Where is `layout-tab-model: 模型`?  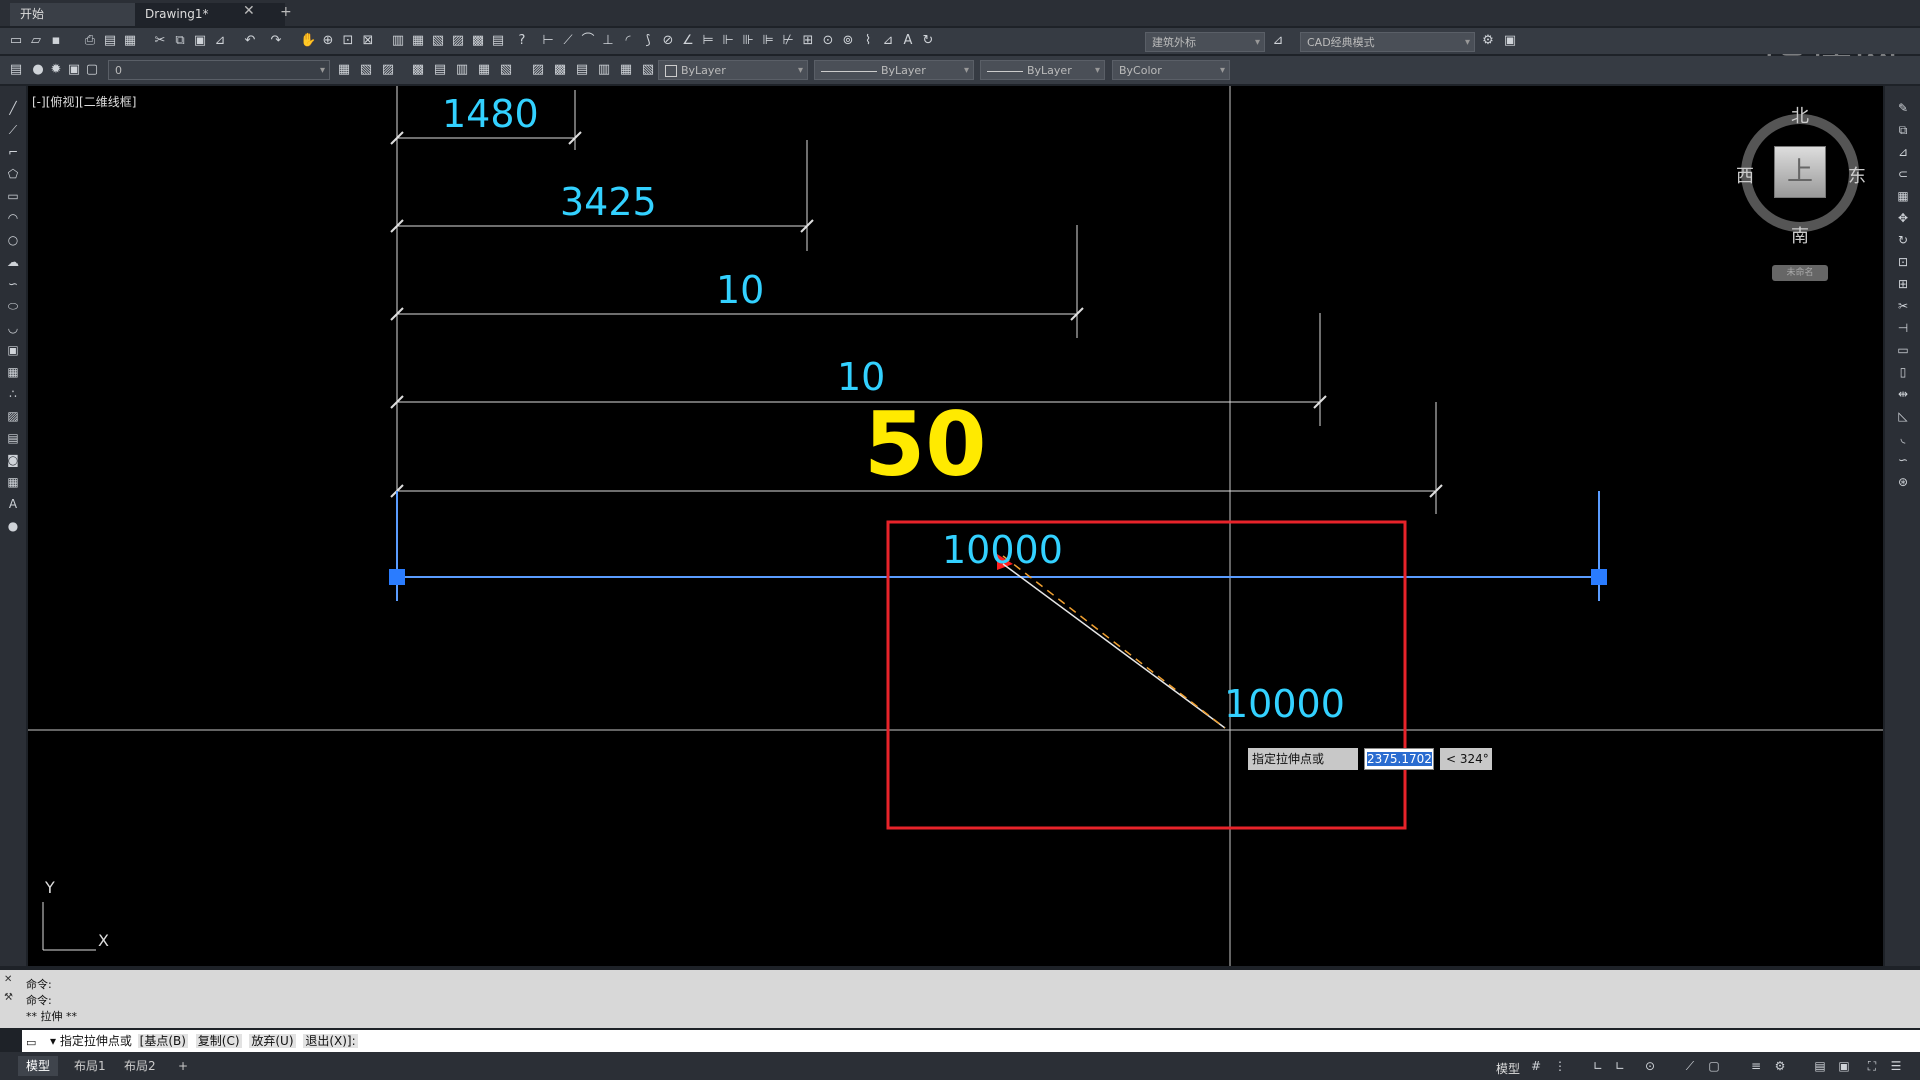 layout-tab-model: 模型 is located at coordinates (38, 1066).